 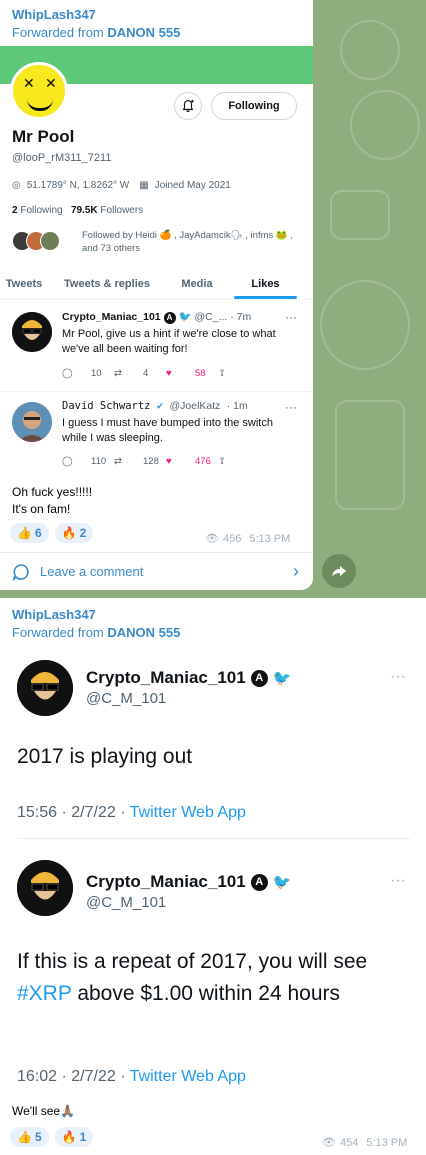 I want to click on smile-icon, so click(x=40, y=105).